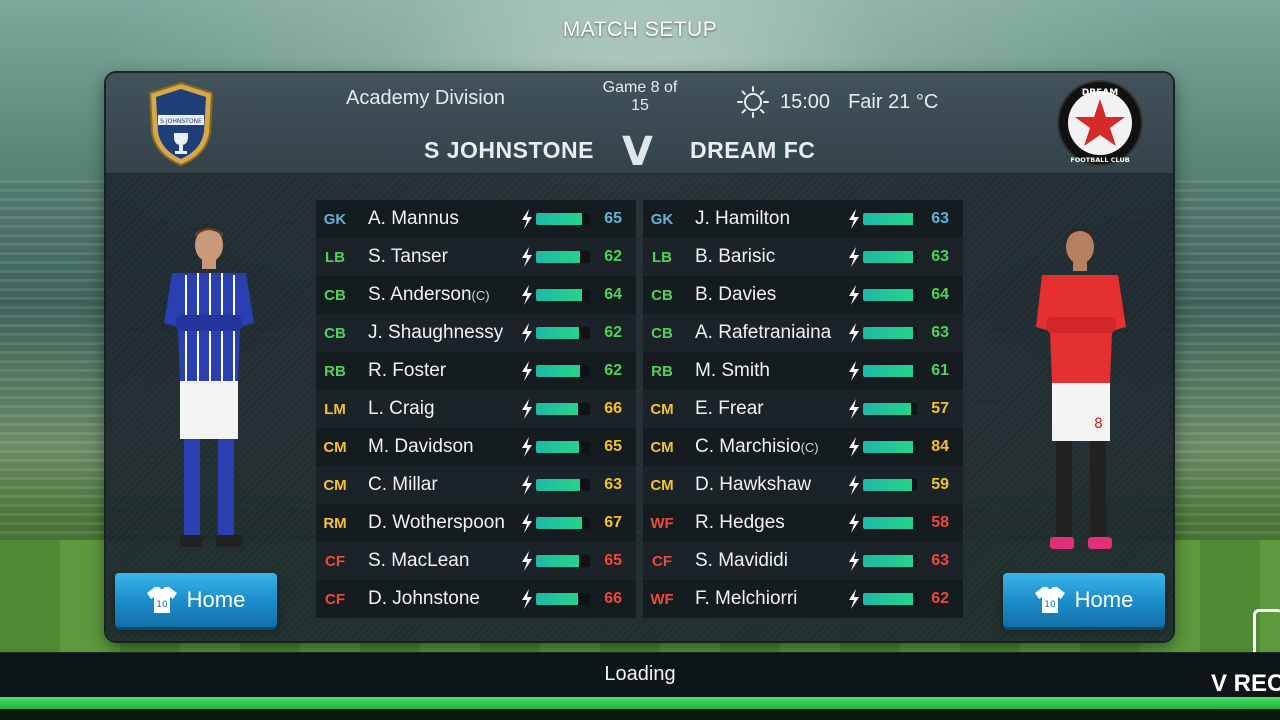 This screenshot has height=720, width=1280. What do you see at coordinates (436, 332) in the screenshot?
I see `player-name: J. Shaughnessy` at bounding box center [436, 332].